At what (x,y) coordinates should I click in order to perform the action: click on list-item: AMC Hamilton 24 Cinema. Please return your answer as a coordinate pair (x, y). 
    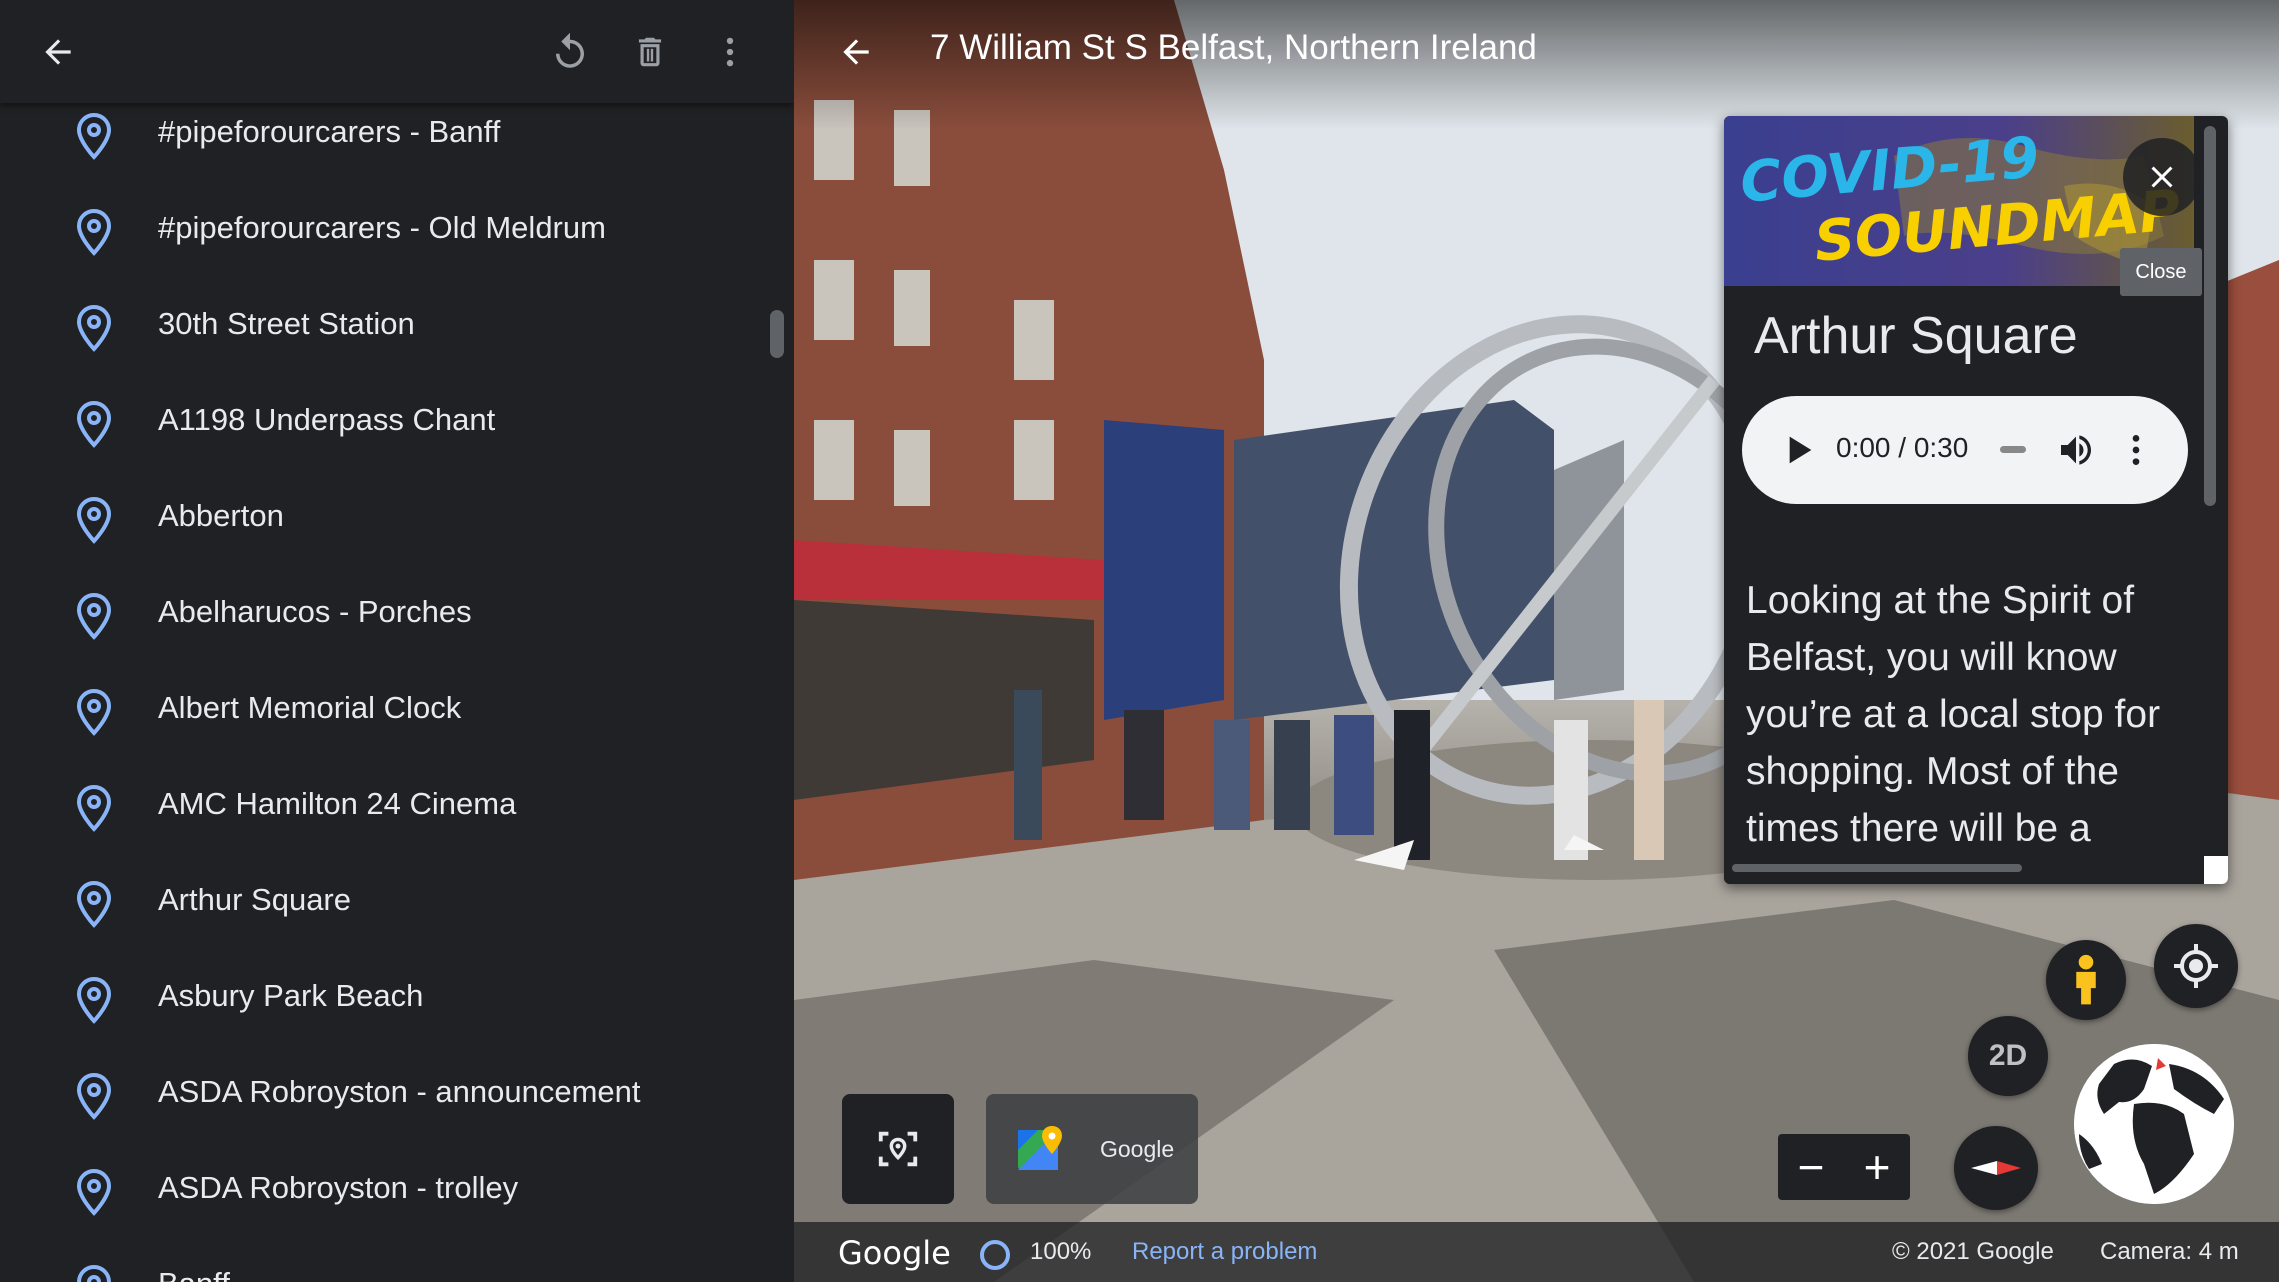
    Looking at the image, I should click on (397, 808).